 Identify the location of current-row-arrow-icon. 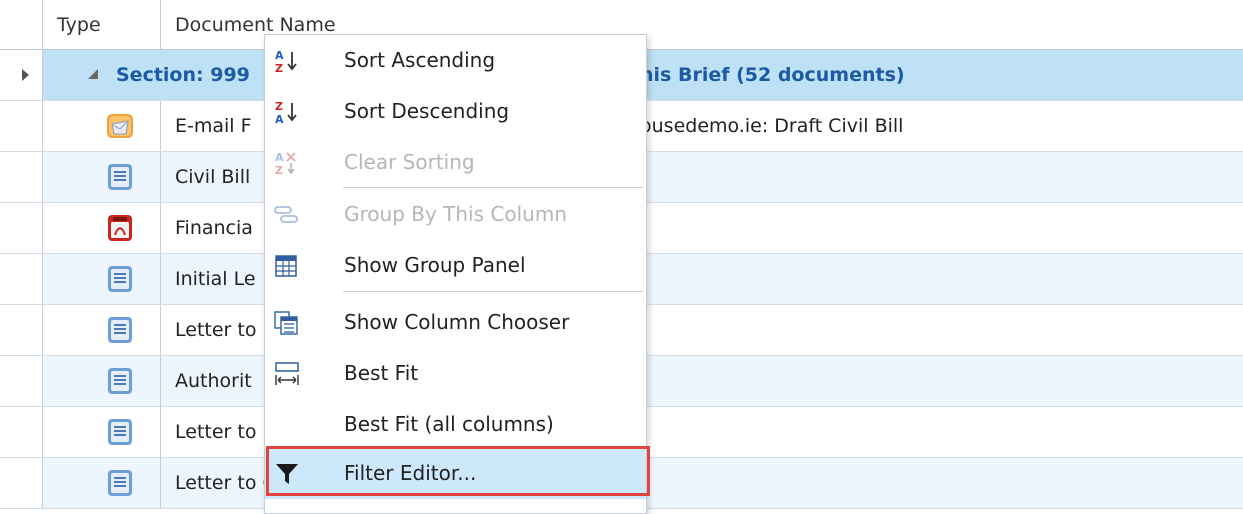
(25, 75).